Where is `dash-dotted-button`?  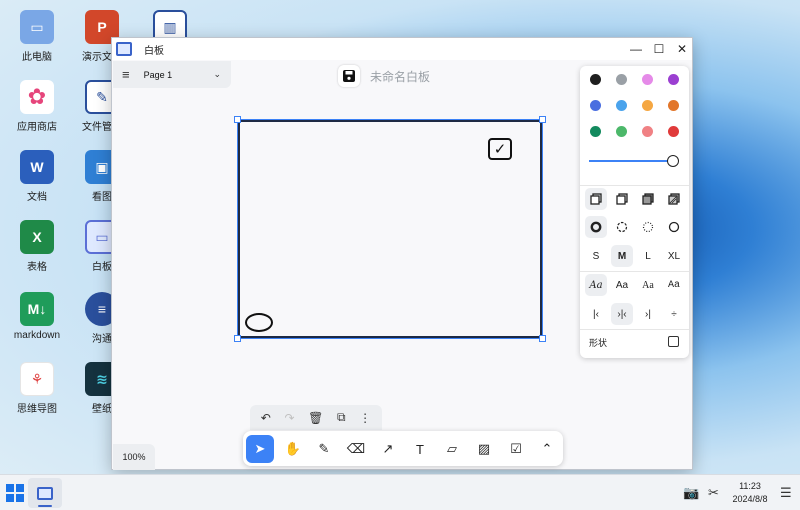 dash-dotted-button is located at coordinates (648, 227).